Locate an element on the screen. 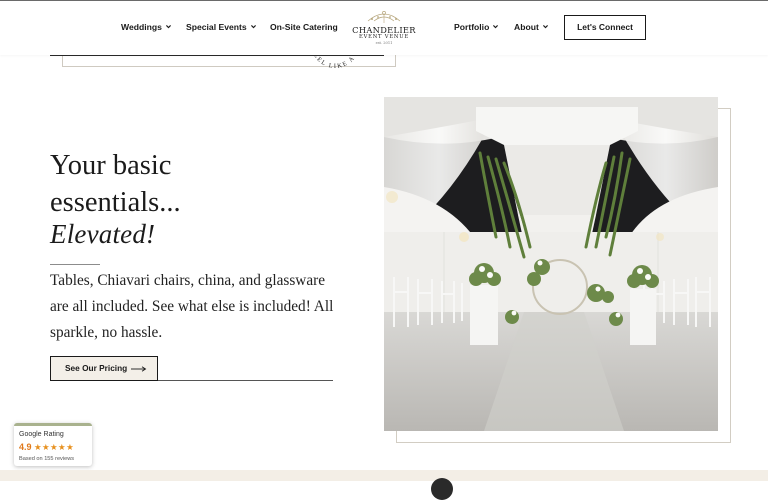 Image resolution: width=768 pixels, height=500 pixels. see-pricing-button: See Our Pricing is located at coordinates (104, 368).